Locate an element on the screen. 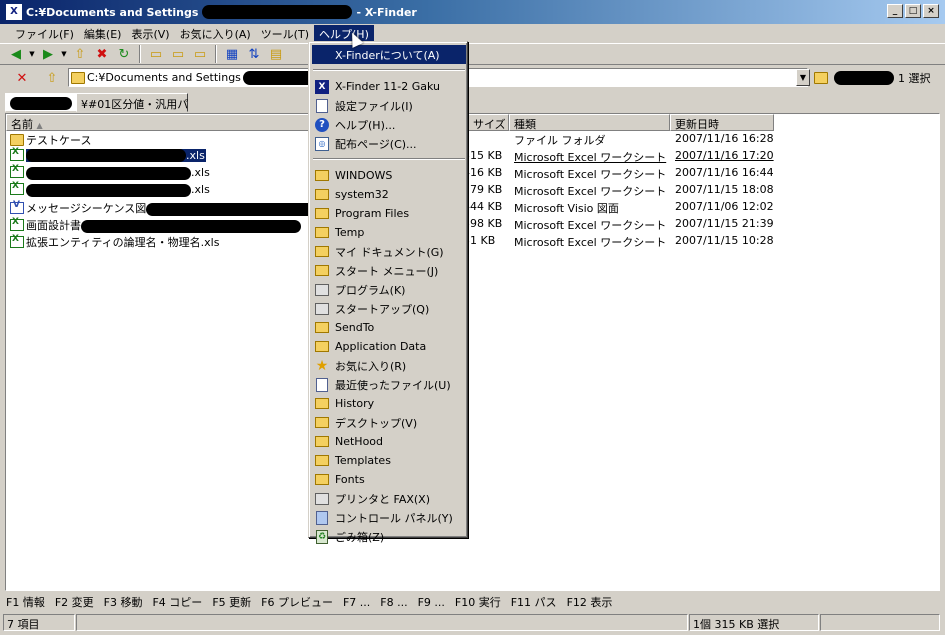  function-key-5: F5 更新 is located at coordinates (231, 602).